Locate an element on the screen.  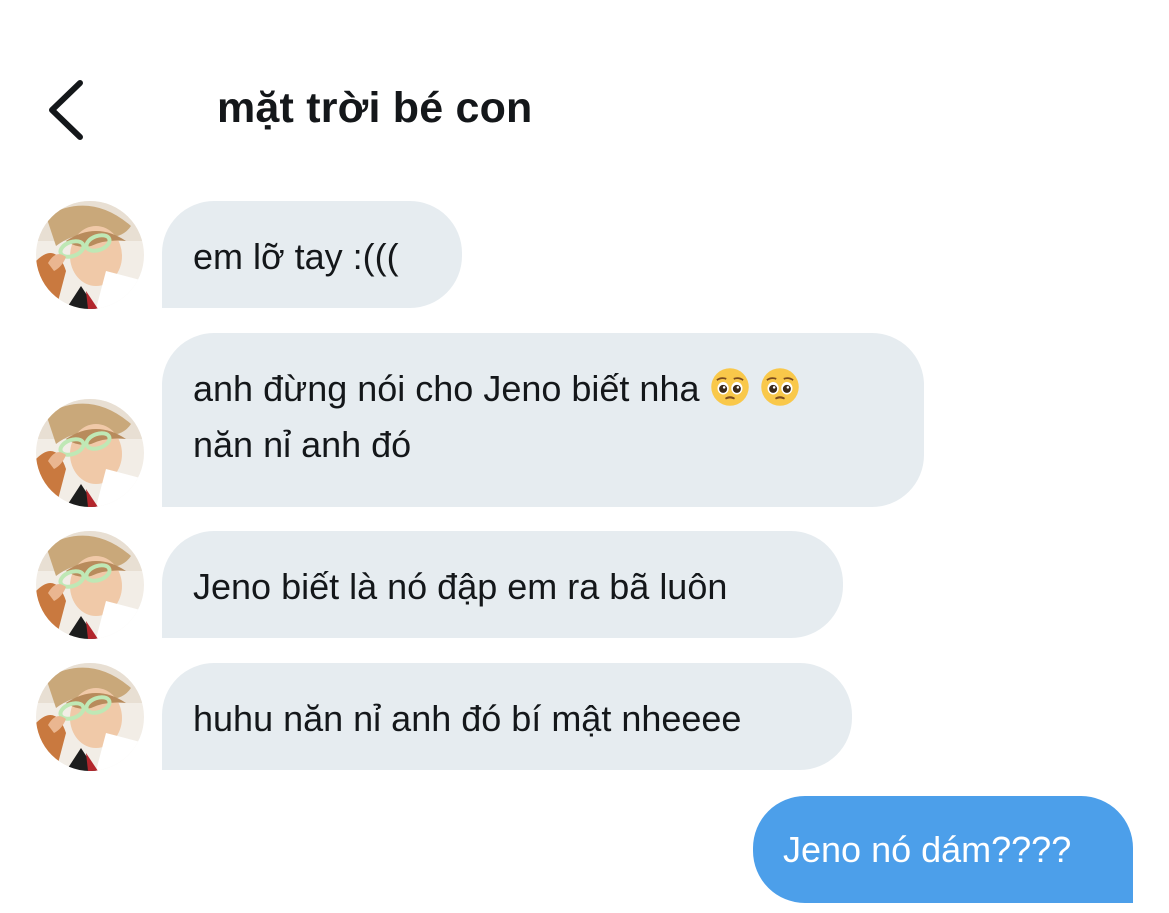
chat-header: mặt trời bé con is located at coordinates (584, 110).